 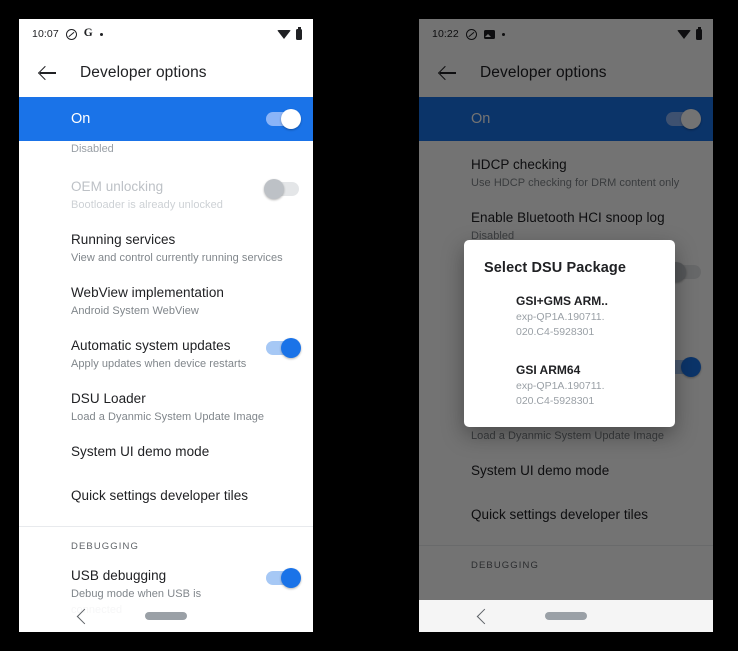 I want to click on list-item-subtitle: Use HDCP checking for DRM content only, so click(x=575, y=183).